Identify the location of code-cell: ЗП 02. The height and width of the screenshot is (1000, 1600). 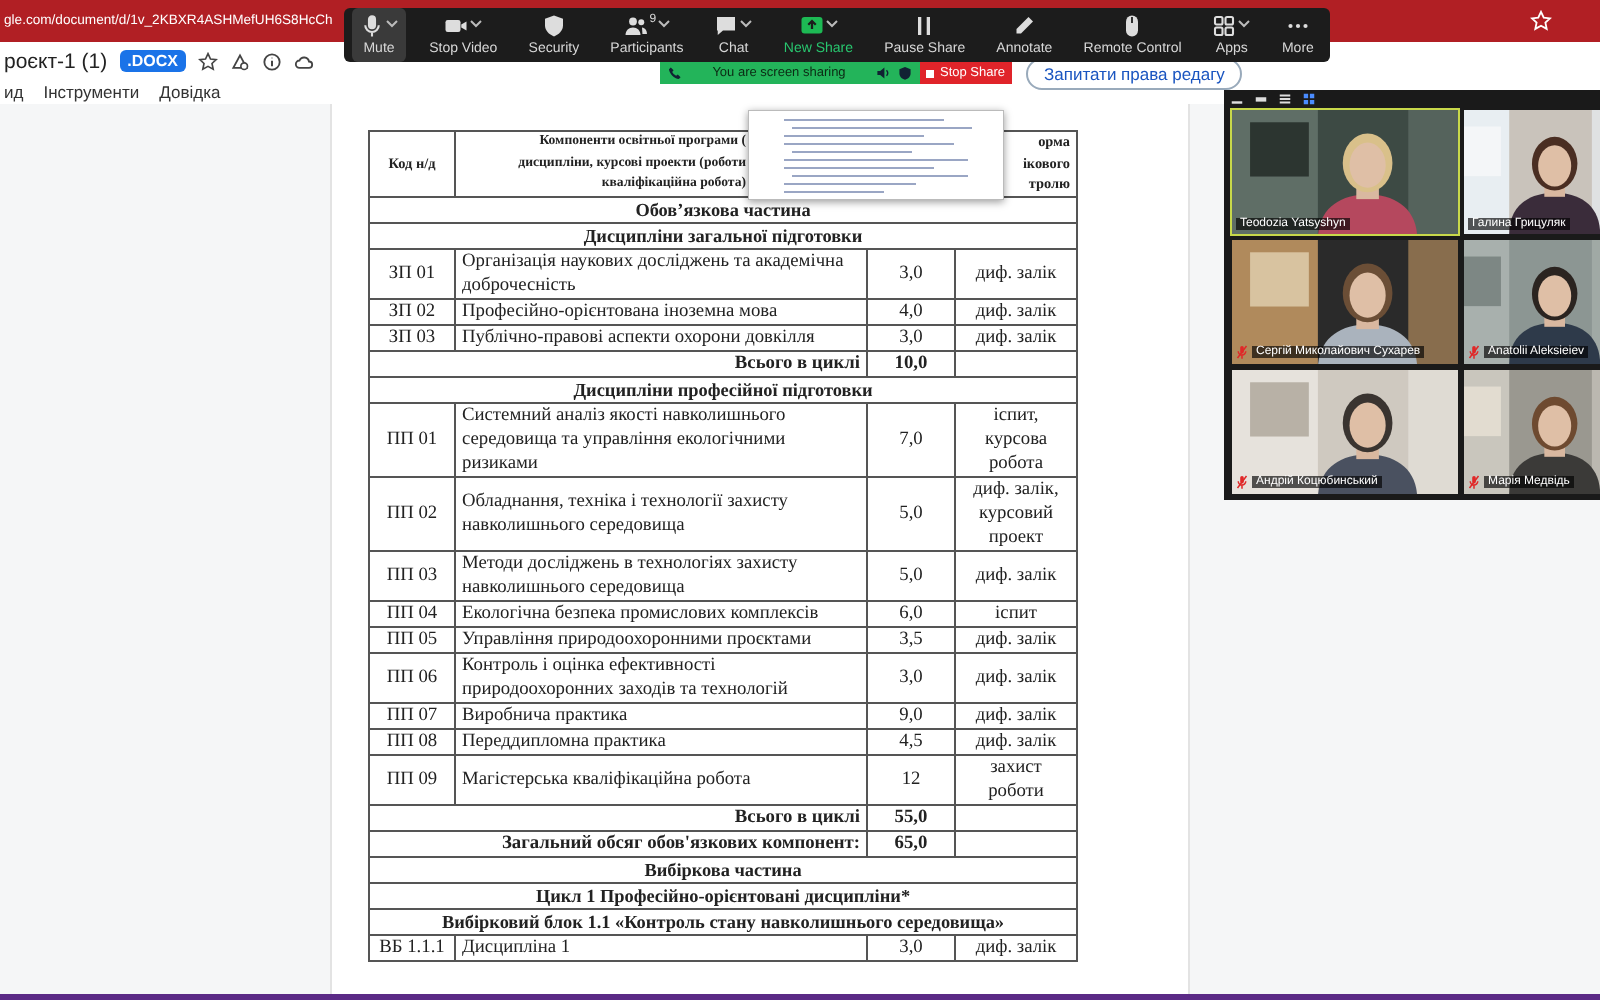
(412, 312).